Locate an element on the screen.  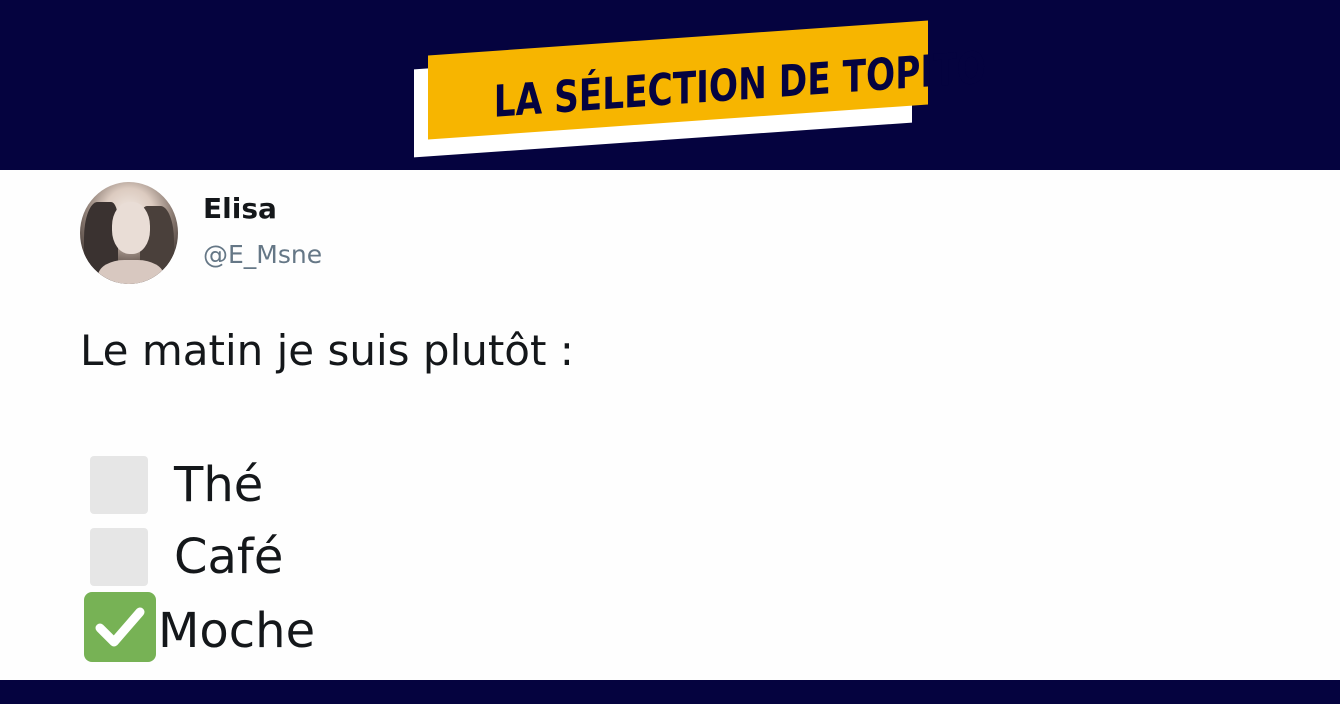
avatar is located at coordinates (129, 233).